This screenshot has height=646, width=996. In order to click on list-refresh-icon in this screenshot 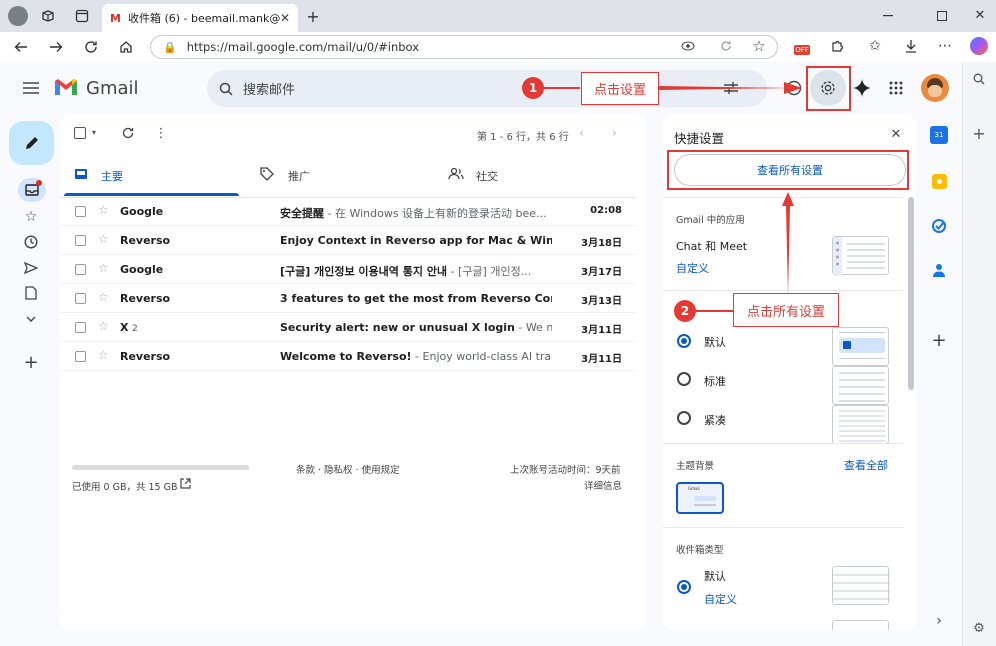, I will do `click(128, 133)`.